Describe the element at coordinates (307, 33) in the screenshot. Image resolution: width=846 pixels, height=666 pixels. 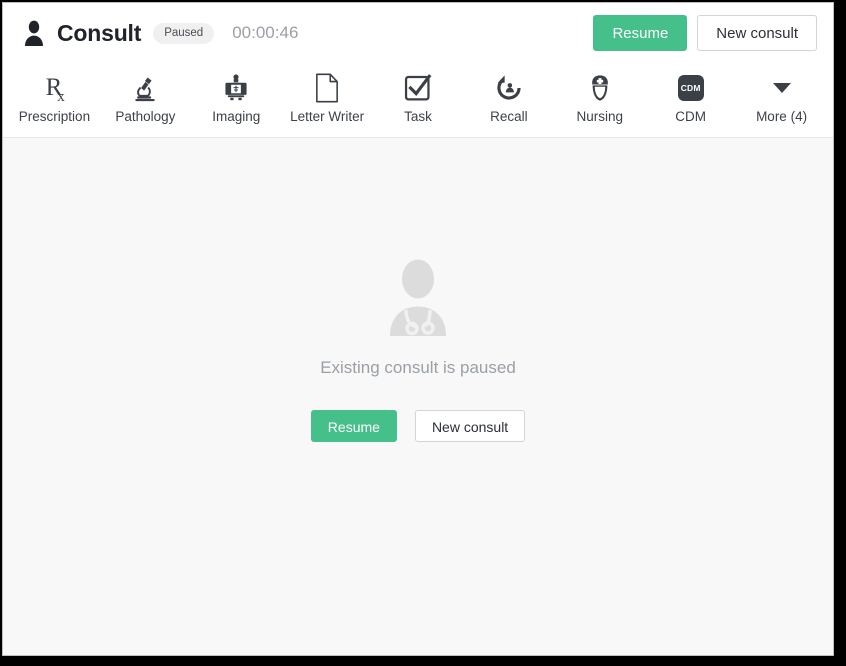
I see `header-title-group: Consult Paused 00:00:46` at that location.